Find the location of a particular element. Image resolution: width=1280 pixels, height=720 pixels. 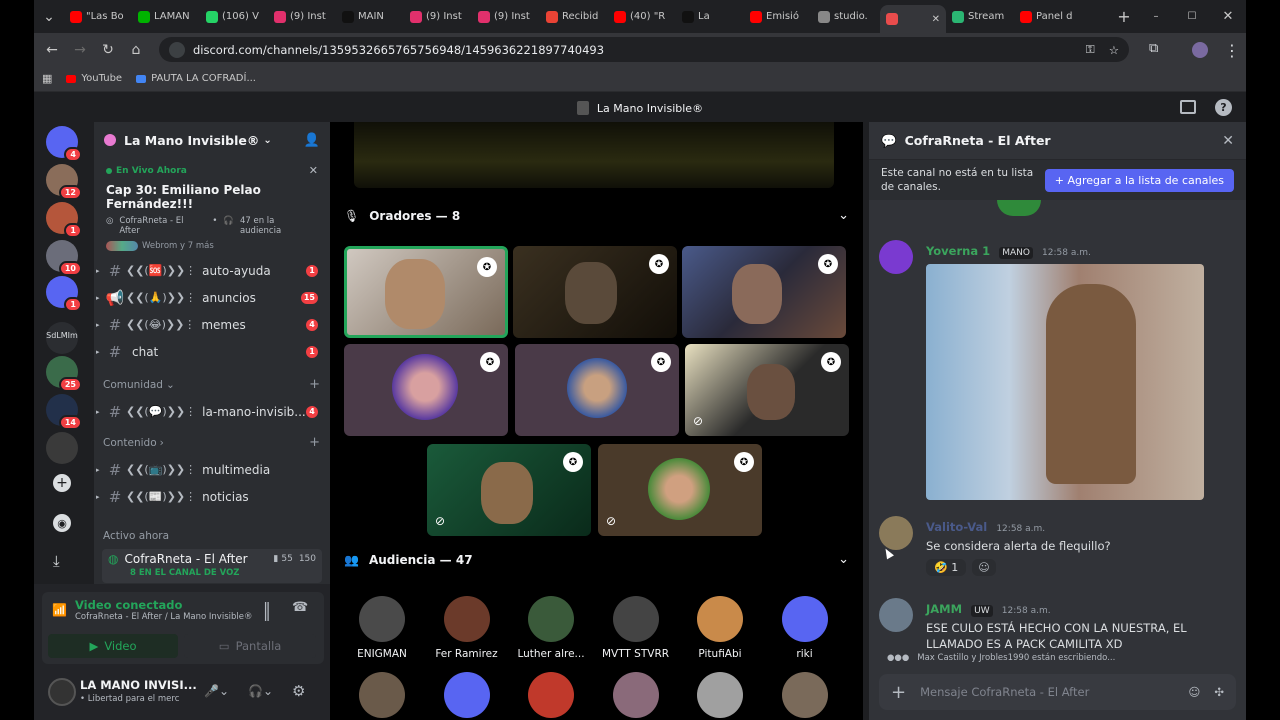

message-author: JAMM is located at coordinates (944, 609).